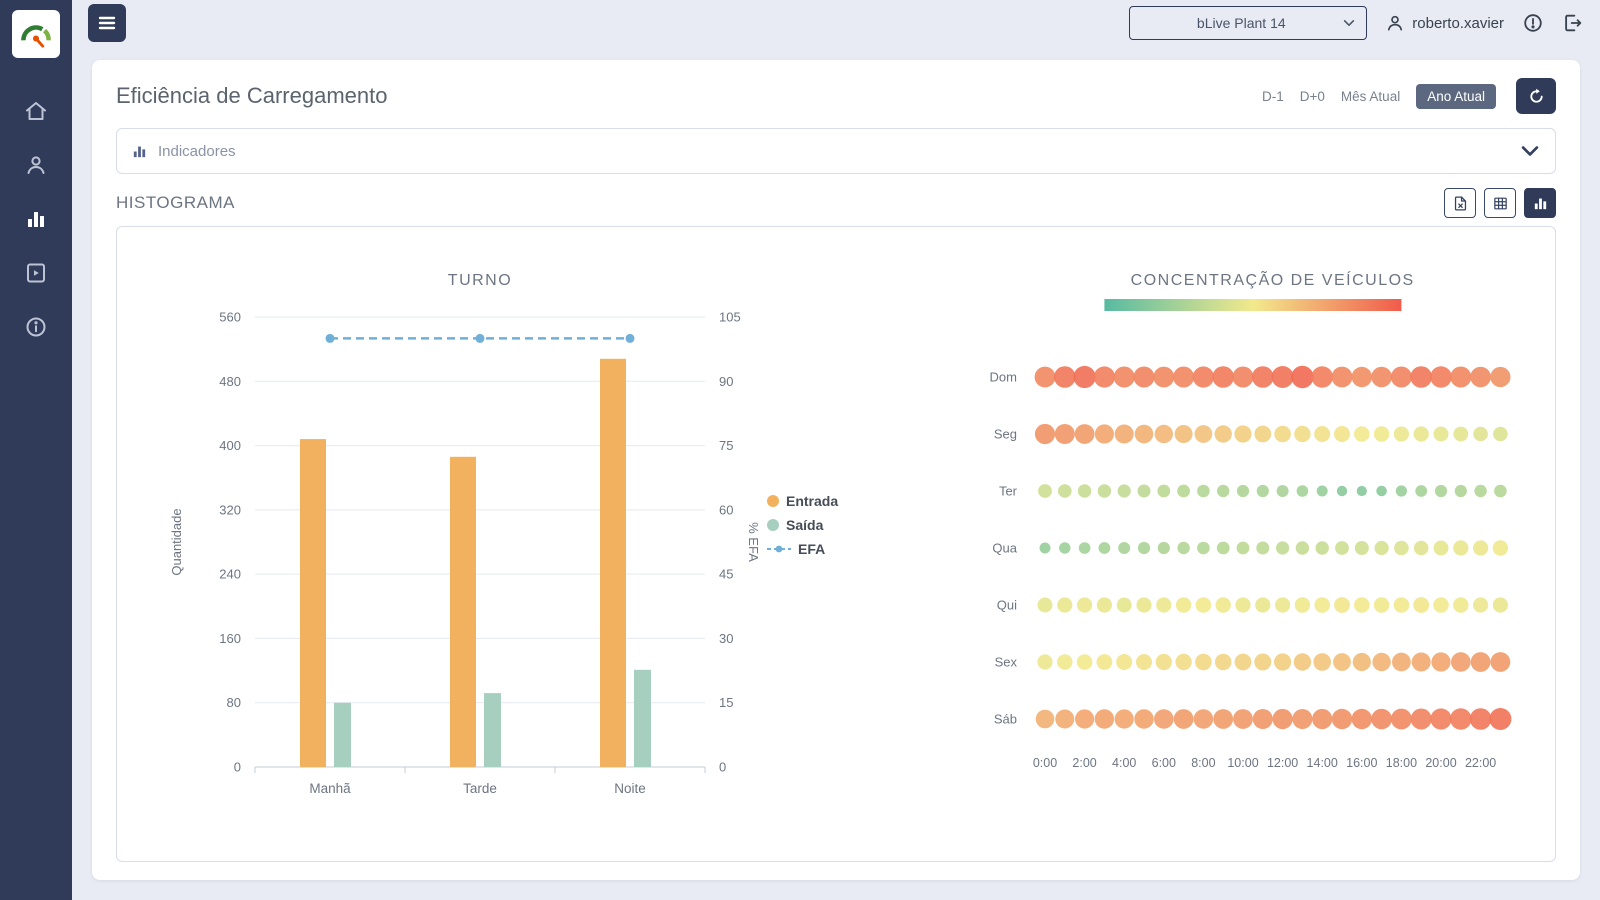 The height and width of the screenshot is (900, 1600). What do you see at coordinates (36, 219) in the screenshot?
I see `sidebar-item-charts` at bounding box center [36, 219].